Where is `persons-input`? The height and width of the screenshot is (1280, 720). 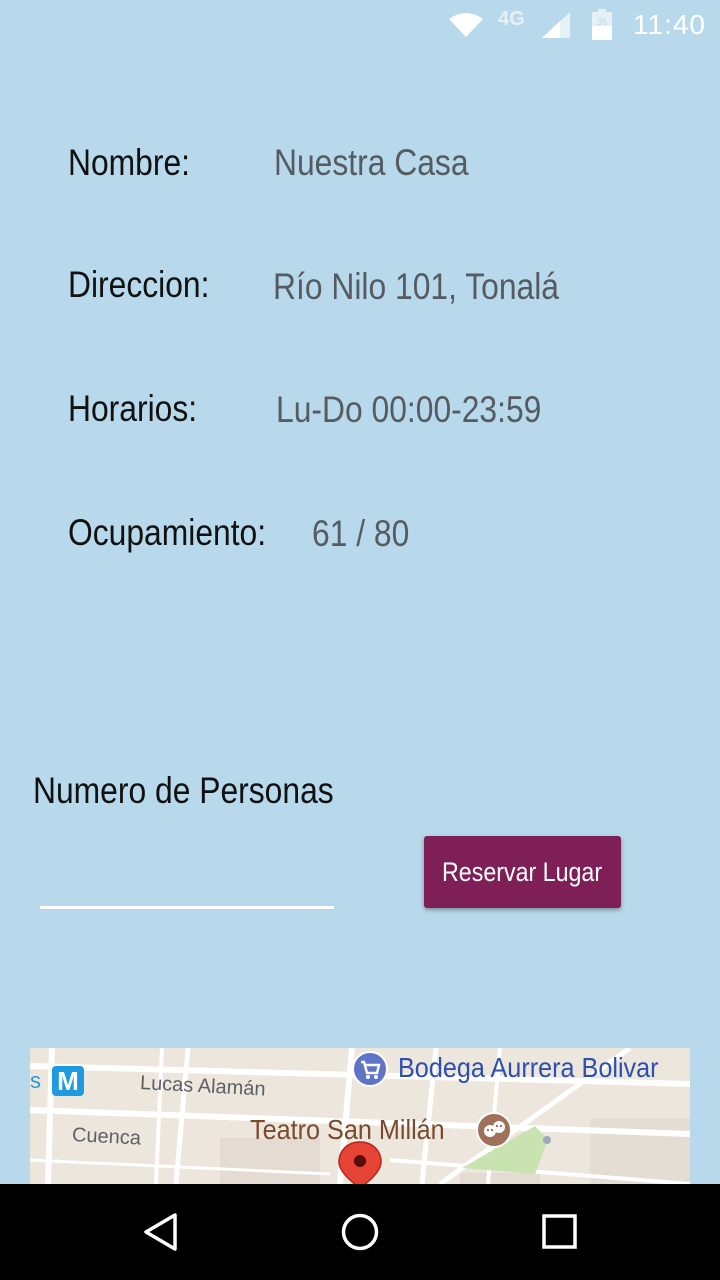 persons-input is located at coordinates (187, 877).